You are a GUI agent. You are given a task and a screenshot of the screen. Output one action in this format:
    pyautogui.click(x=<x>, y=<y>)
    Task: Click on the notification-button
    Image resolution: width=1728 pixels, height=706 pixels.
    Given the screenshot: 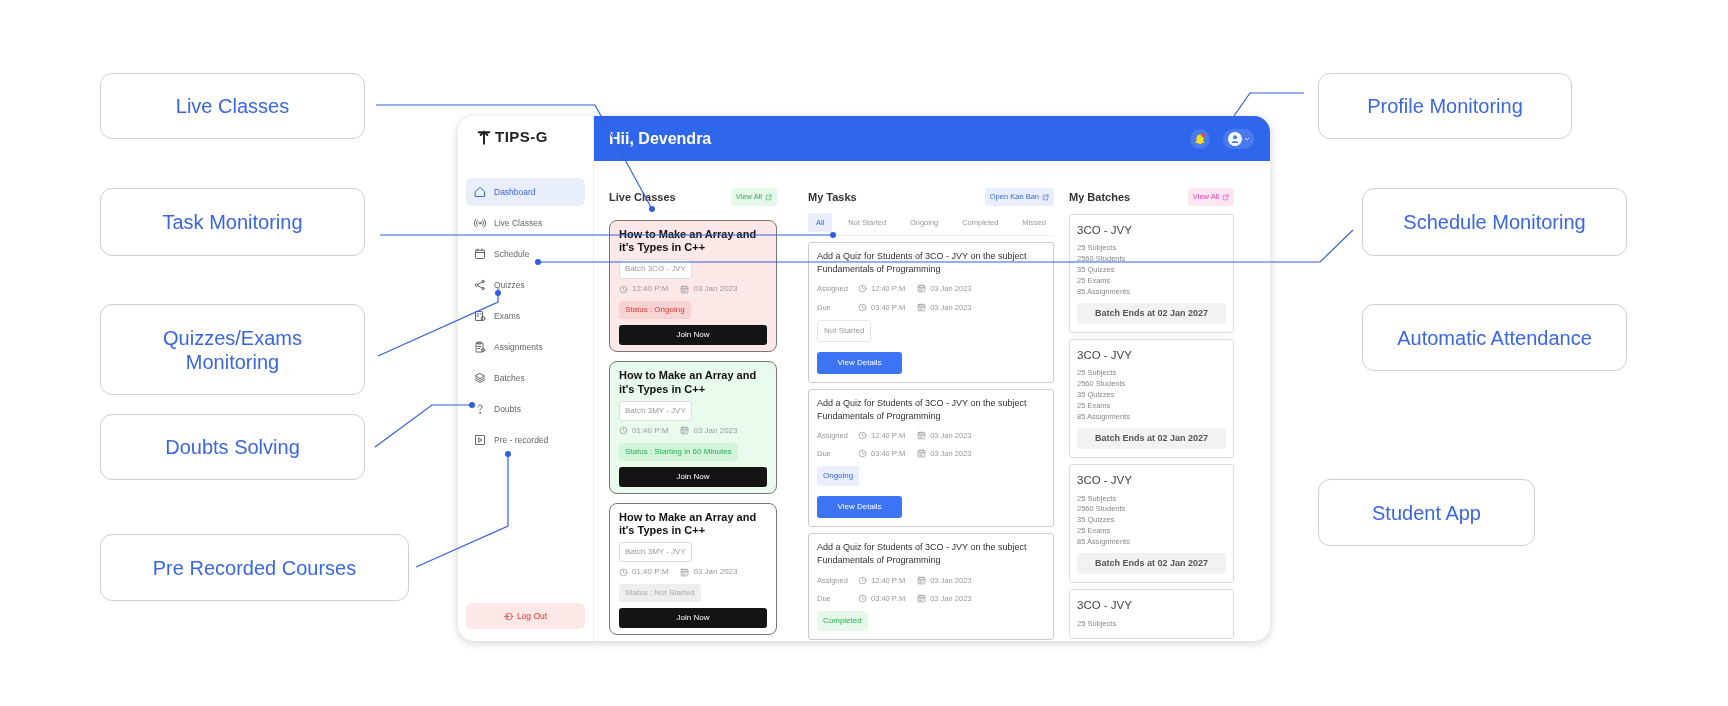 What is the action you would take?
    pyautogui.click(x=1200, y=138)
    